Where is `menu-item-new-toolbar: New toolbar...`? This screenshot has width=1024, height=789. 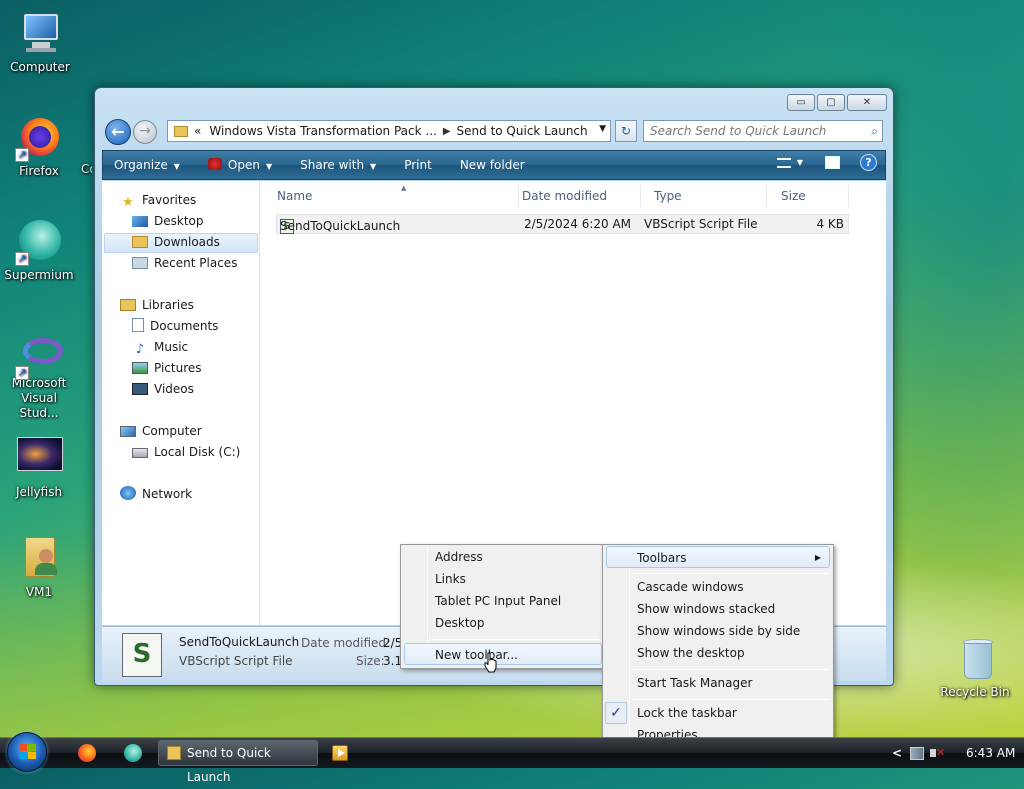
menu-item-new-toolbar: New toolbar... is located at coordinates (503, 654).